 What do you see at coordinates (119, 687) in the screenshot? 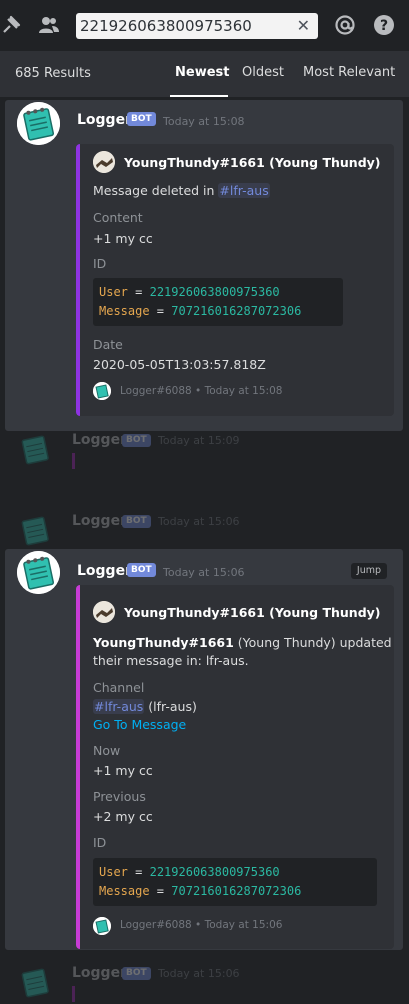
I see `field-name-channel: Channel` at bounding box center [119, 687].